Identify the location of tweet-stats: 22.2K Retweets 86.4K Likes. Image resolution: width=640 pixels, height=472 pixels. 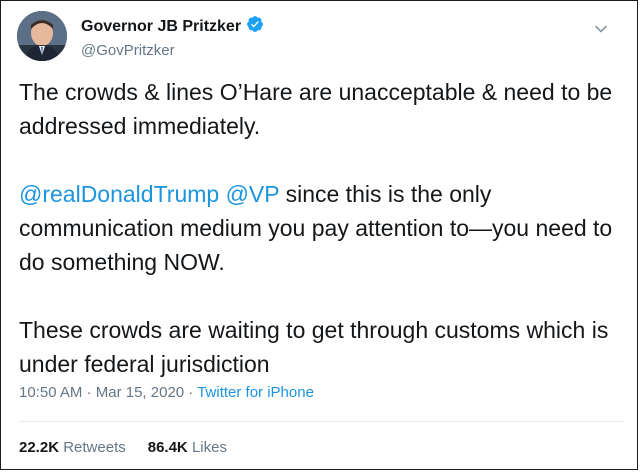
(123, 448).